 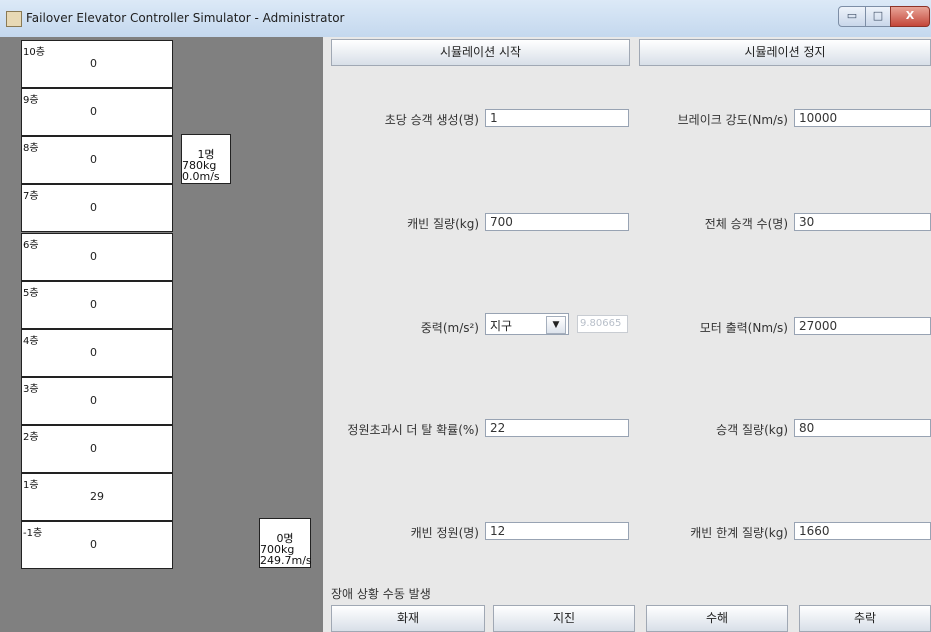 What do you see at coordinates (556, 325) in the screenshot?
I see `chevron-down-icon: ▼` at bounding box center [556, 325].